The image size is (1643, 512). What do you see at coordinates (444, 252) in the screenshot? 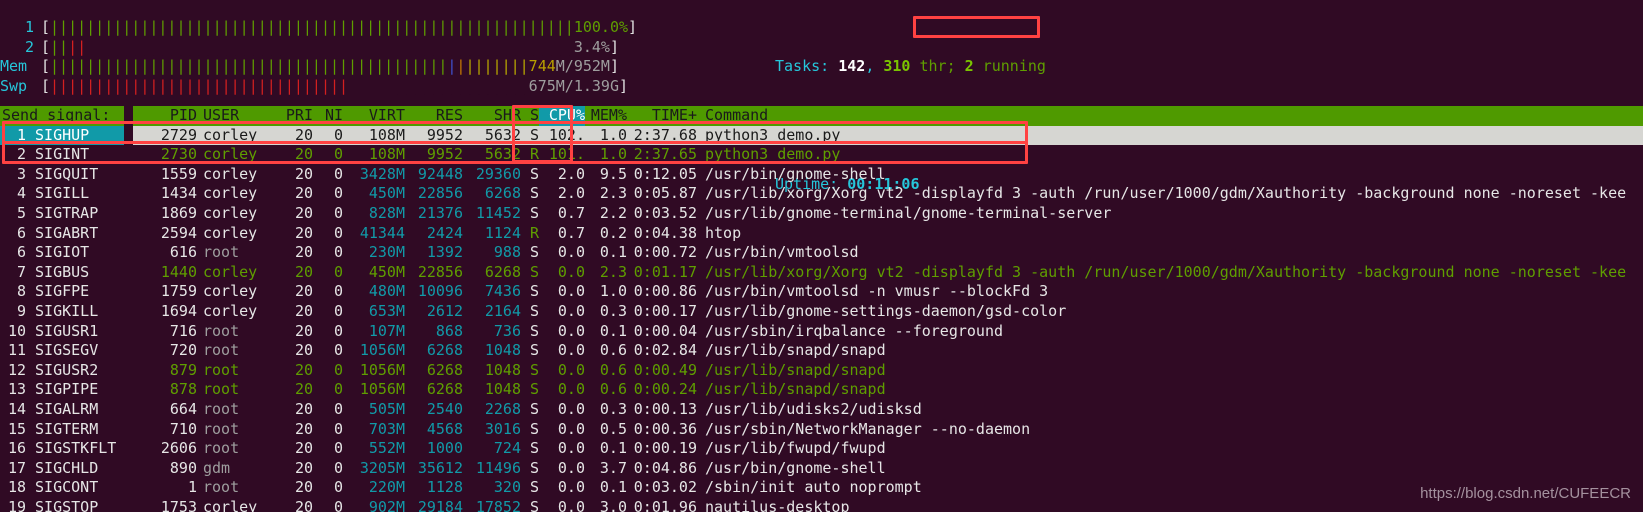
I see `cell-res: 1392` at bounding box center [444, 252].